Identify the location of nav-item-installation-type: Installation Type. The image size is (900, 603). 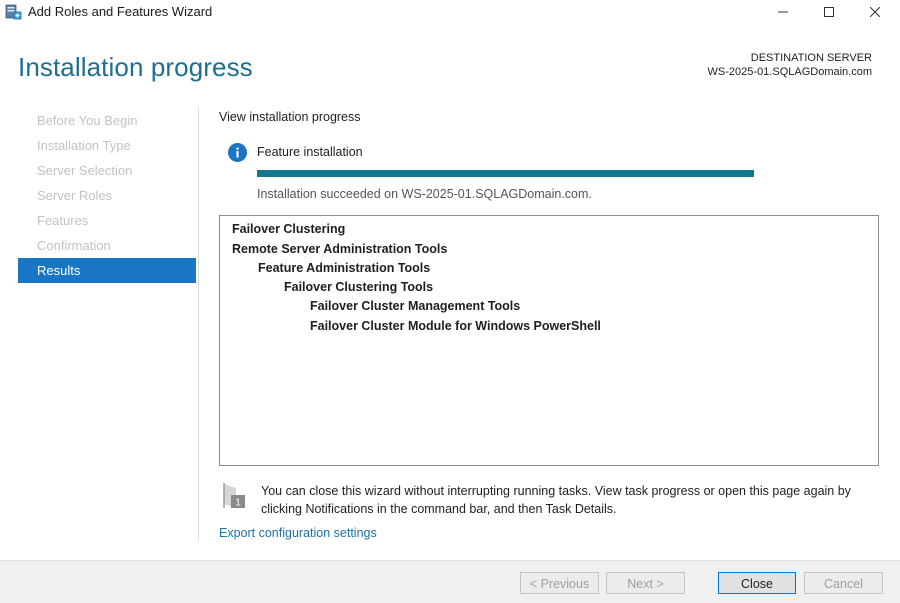
(84, 145).